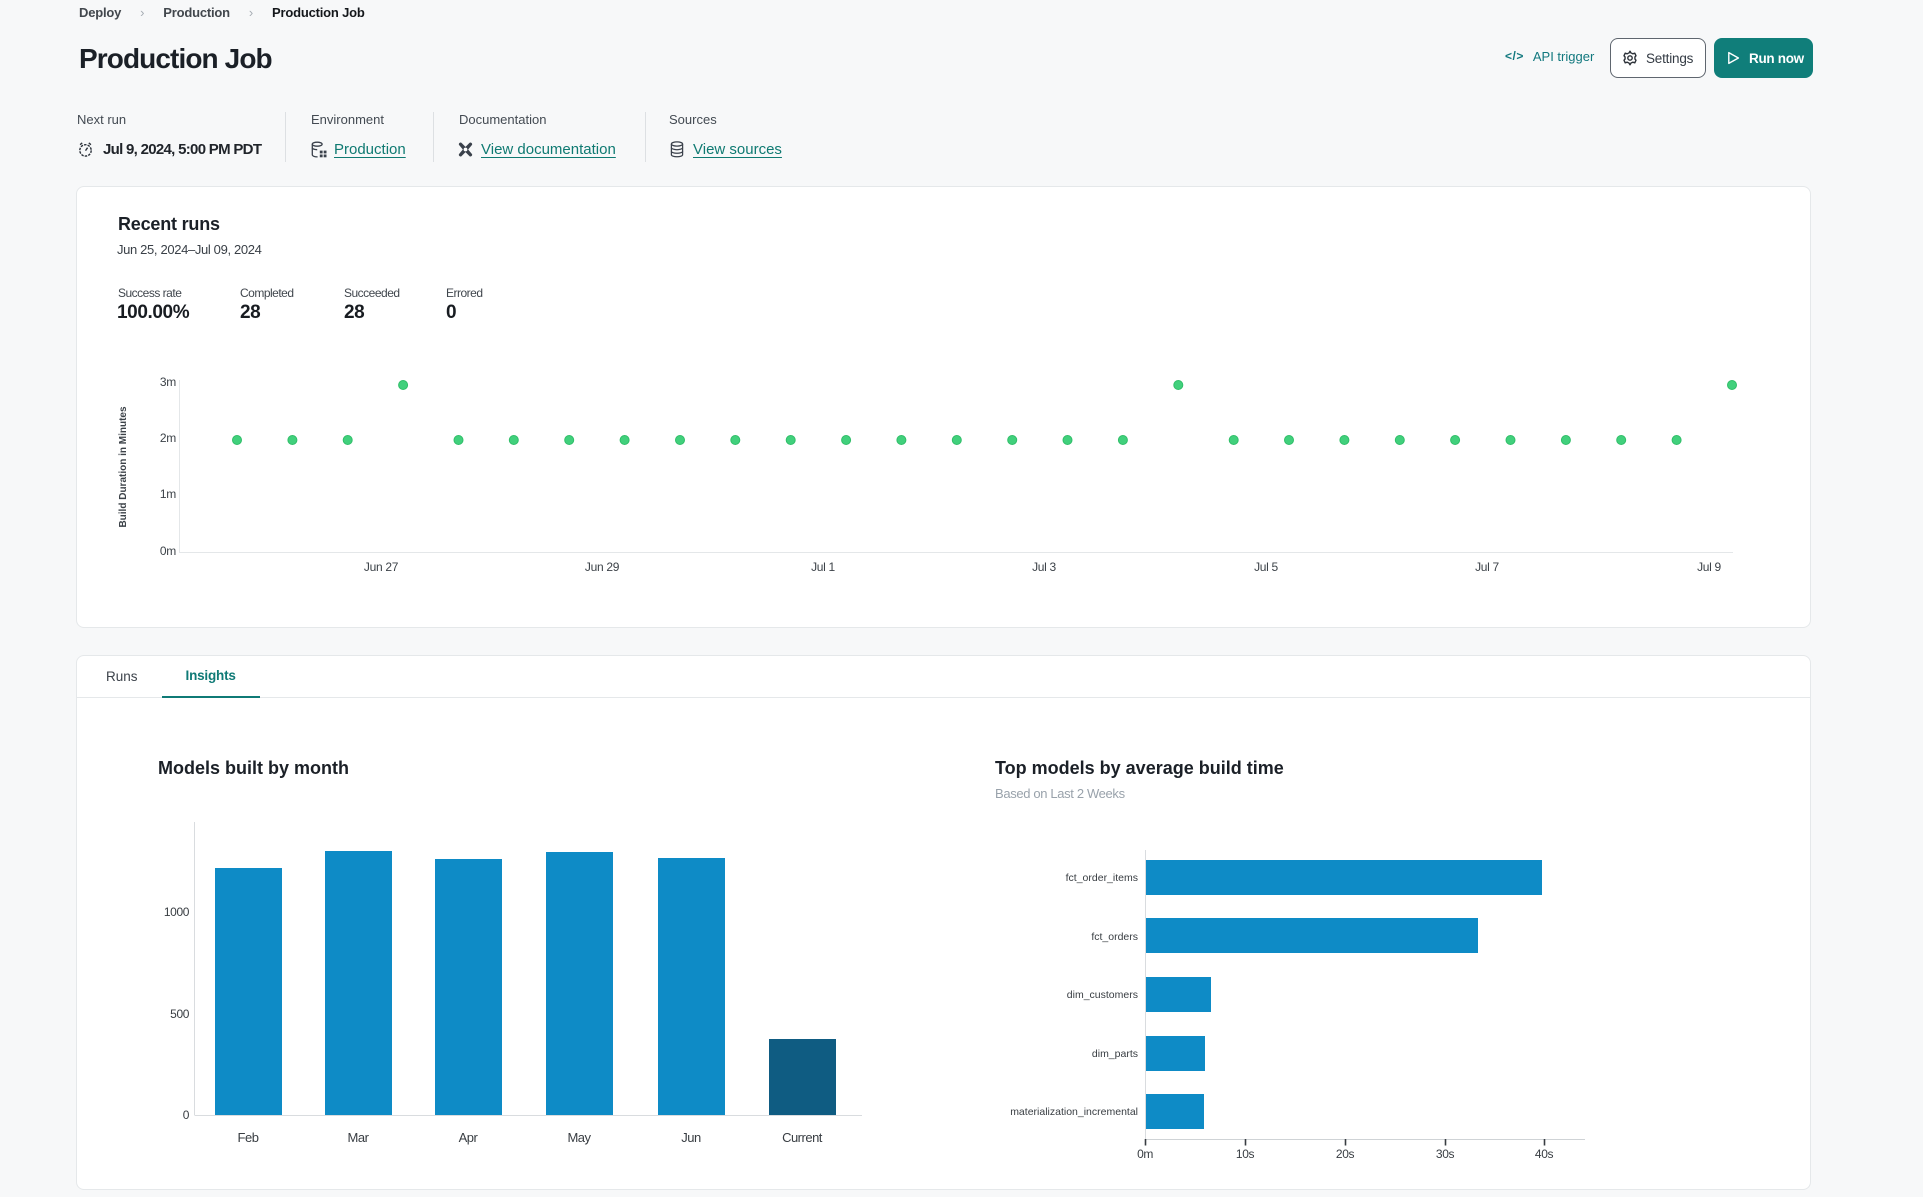 This screenshot has width=1923, height=1197. Describe the element at coordinates (359, 1137) in the screenshot. I see `svg-text: Mar` at that location.